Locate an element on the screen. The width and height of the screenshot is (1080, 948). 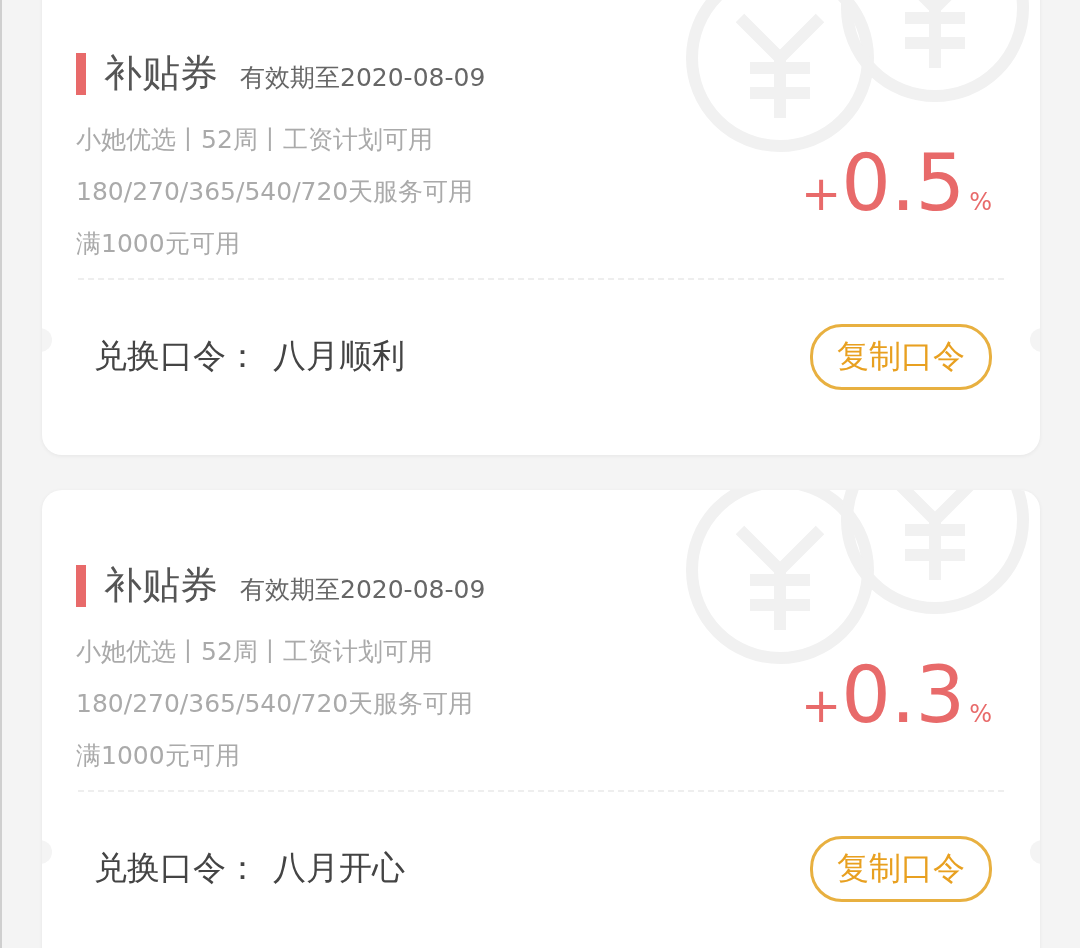
rate-value: 0.3 is located at coordinates (903, 695).